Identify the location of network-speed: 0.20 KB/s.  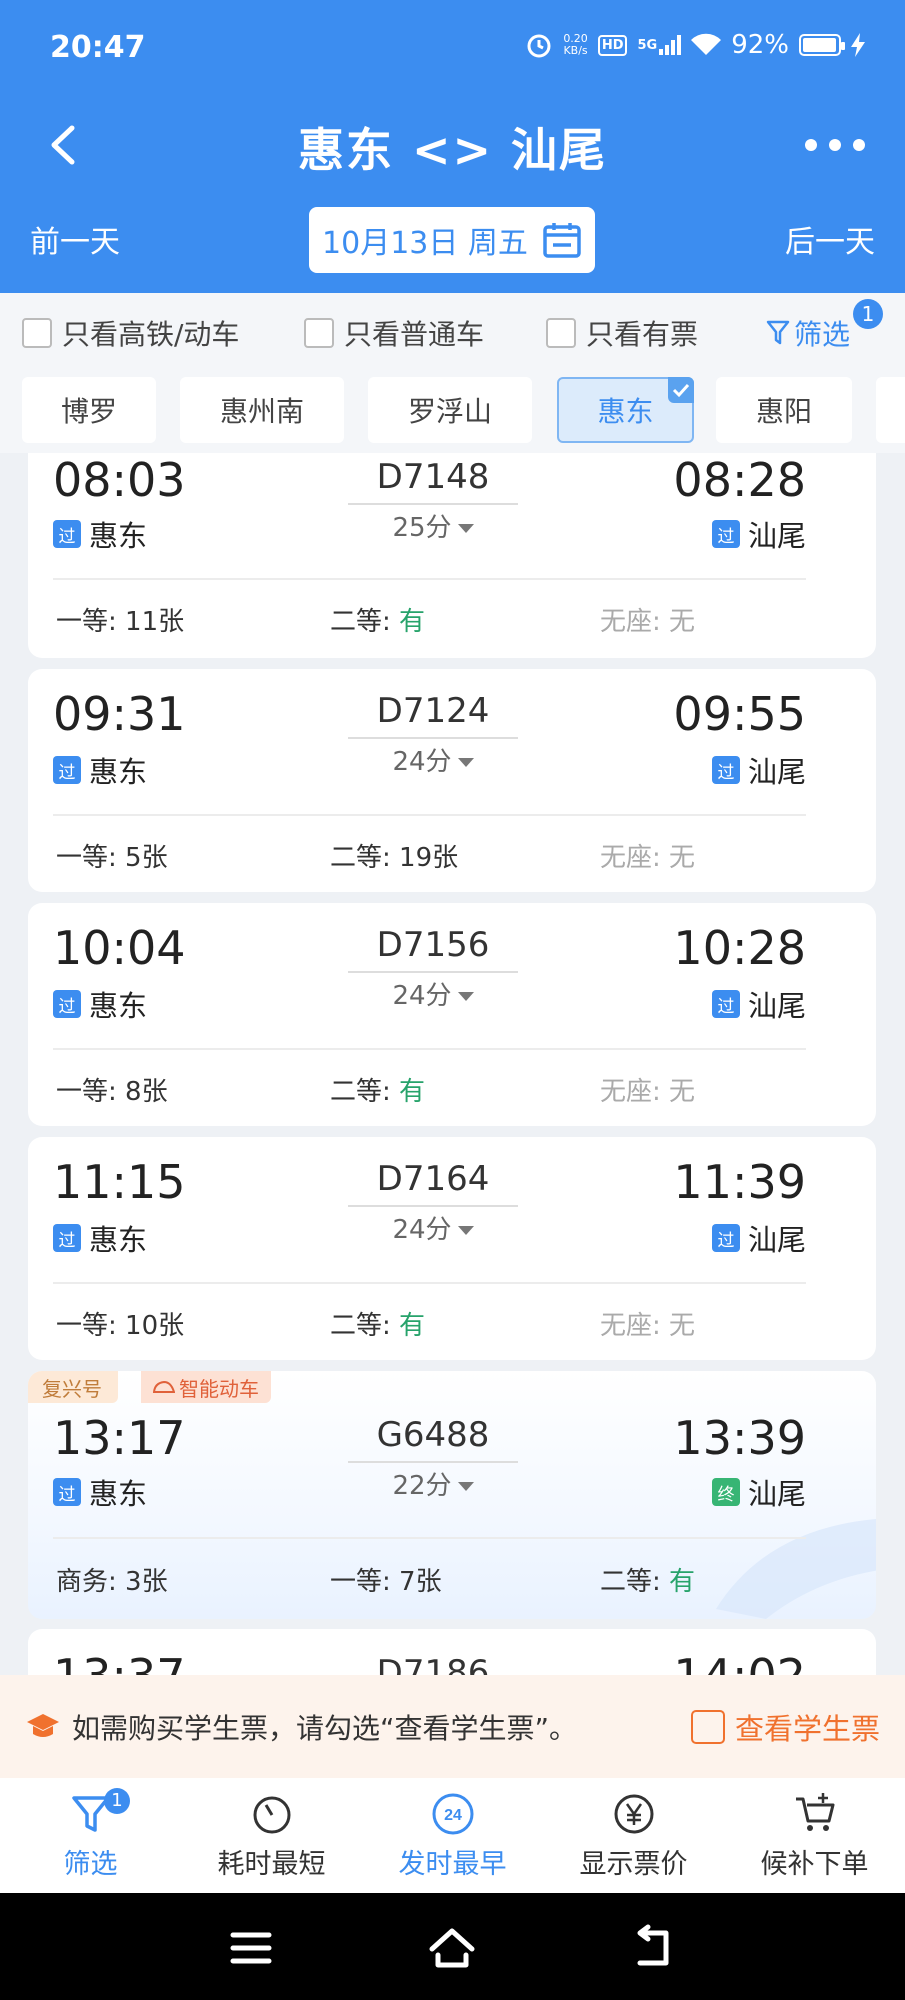
(575, 44).